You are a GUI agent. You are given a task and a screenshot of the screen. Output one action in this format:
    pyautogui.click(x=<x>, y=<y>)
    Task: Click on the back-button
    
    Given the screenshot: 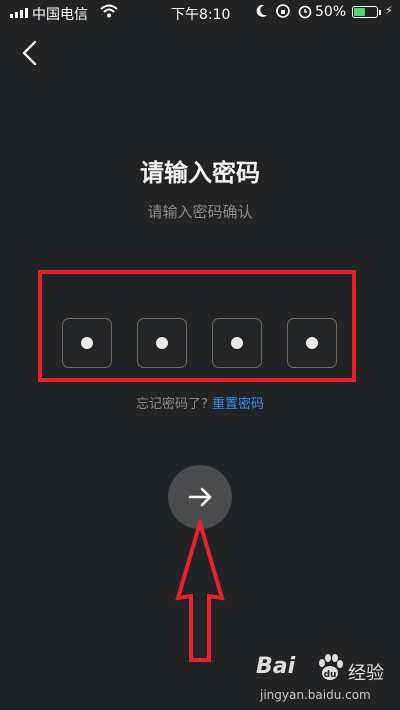 What is the action you would take?
    pyautogui.click(x=29, y=53)
    